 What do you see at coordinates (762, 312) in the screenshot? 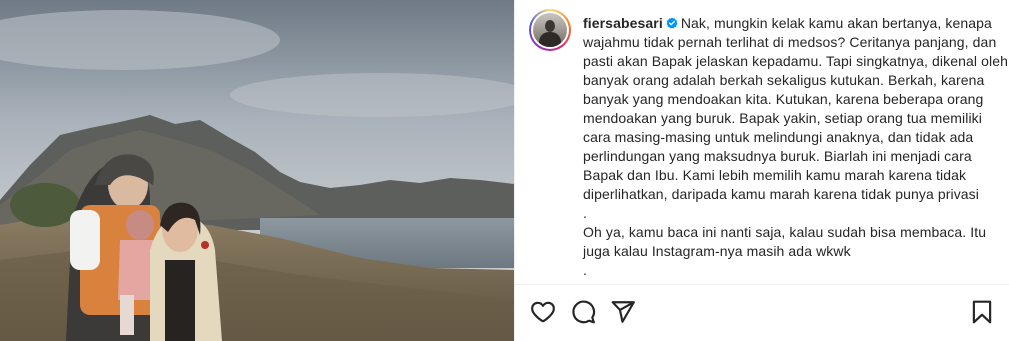
I see `post-actions` at bounding box center [762, 312].